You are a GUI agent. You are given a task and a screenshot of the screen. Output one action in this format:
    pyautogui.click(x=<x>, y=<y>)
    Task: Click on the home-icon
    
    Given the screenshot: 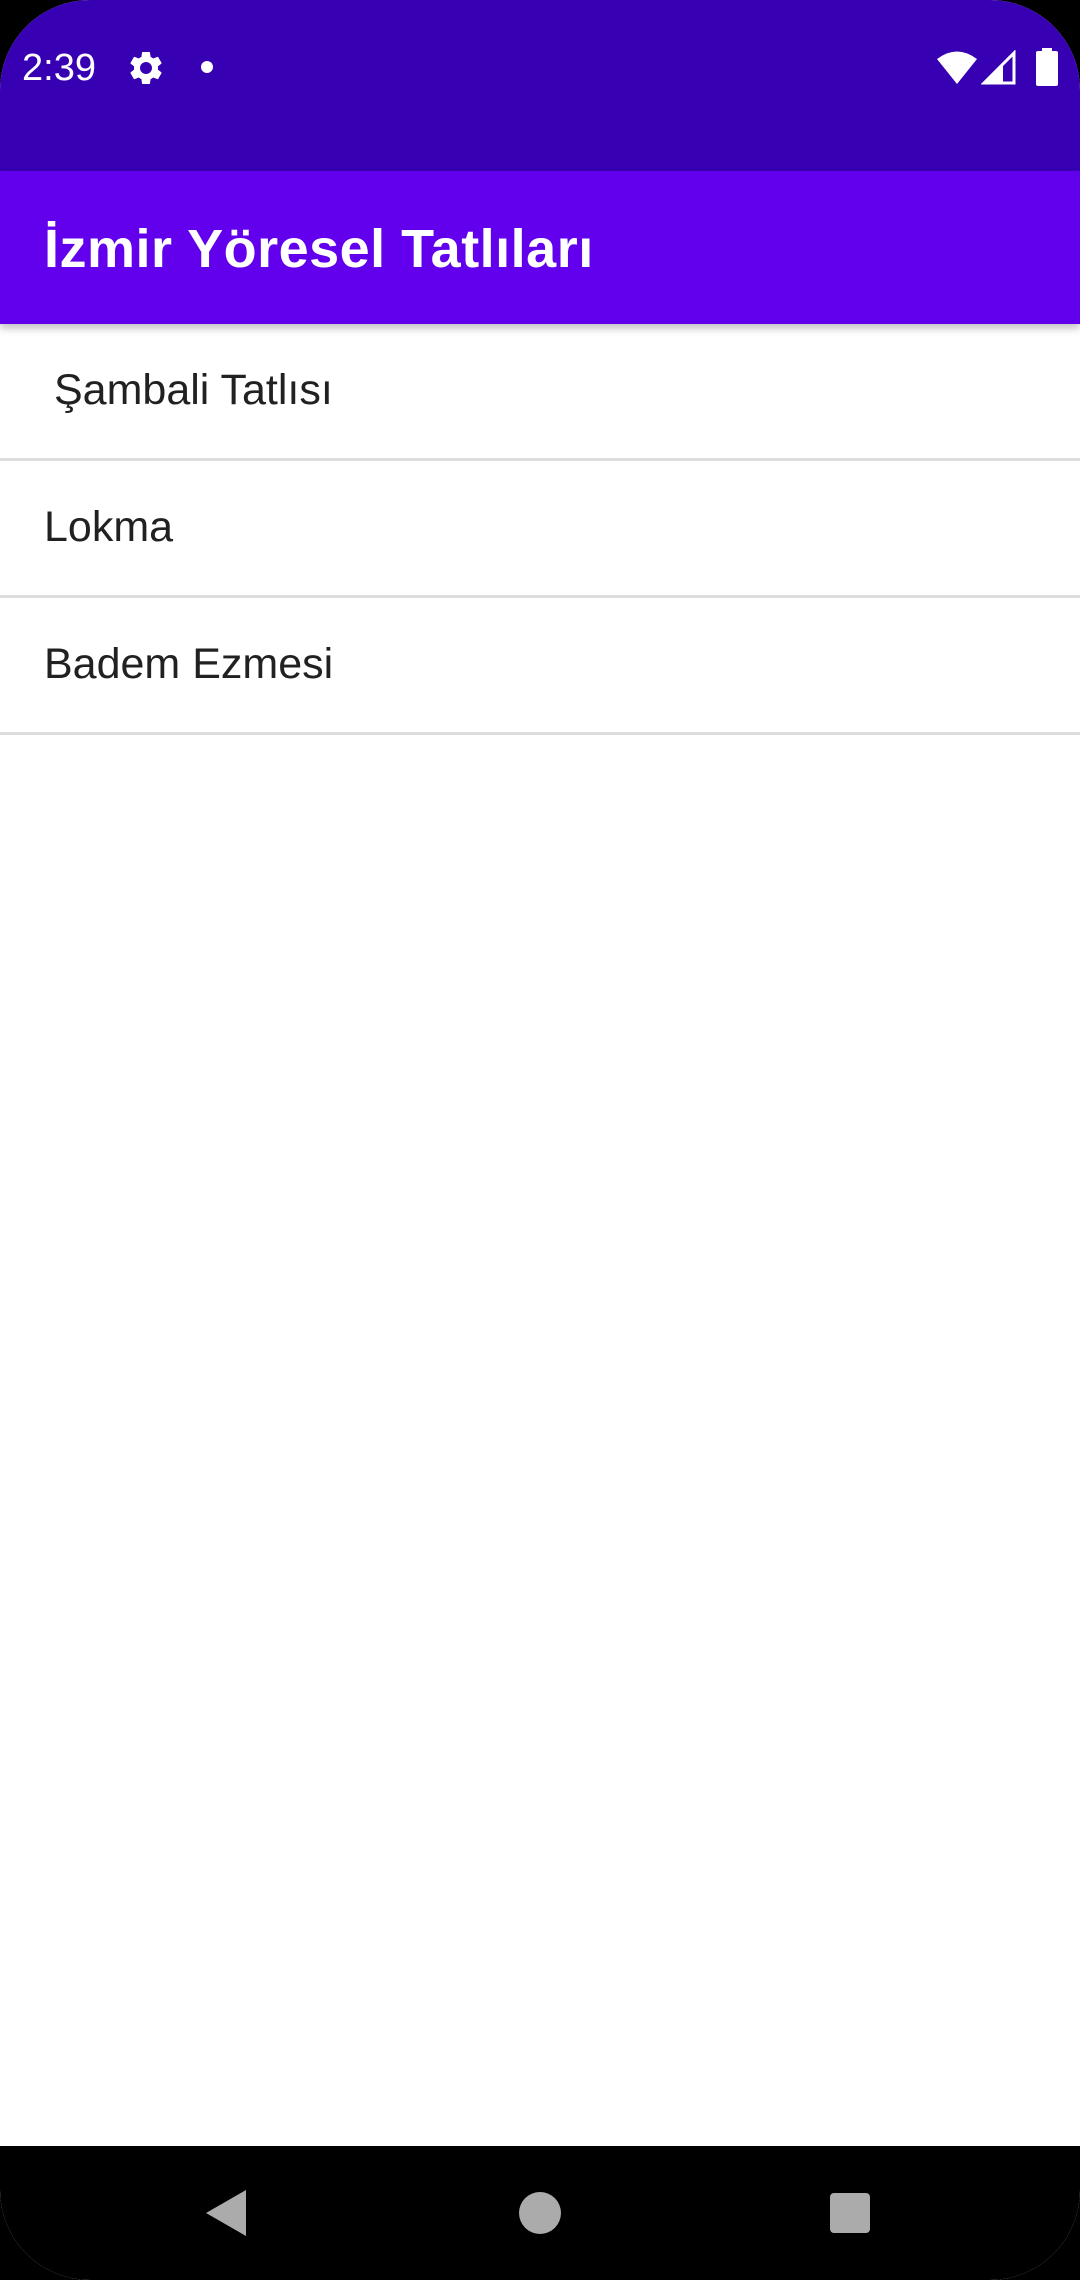 What is the action you would take?
    pyautogui.click(x=540, y=2213)
    